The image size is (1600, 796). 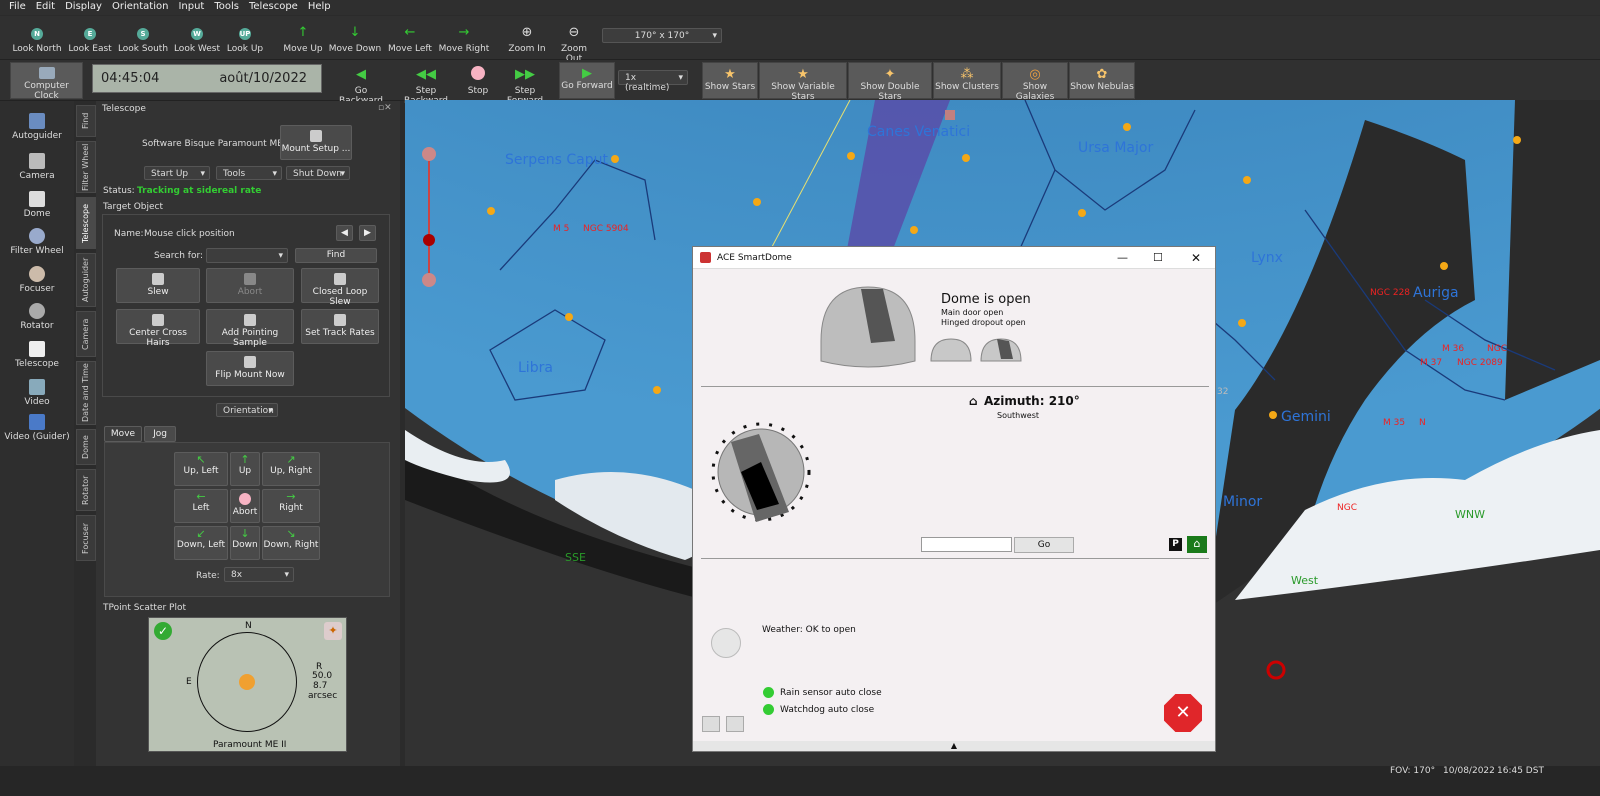 What do you see at coordinates (86, 538) in the screenshot?
I see `tab-focuser: Focuser` at bounding box center [86, 538].